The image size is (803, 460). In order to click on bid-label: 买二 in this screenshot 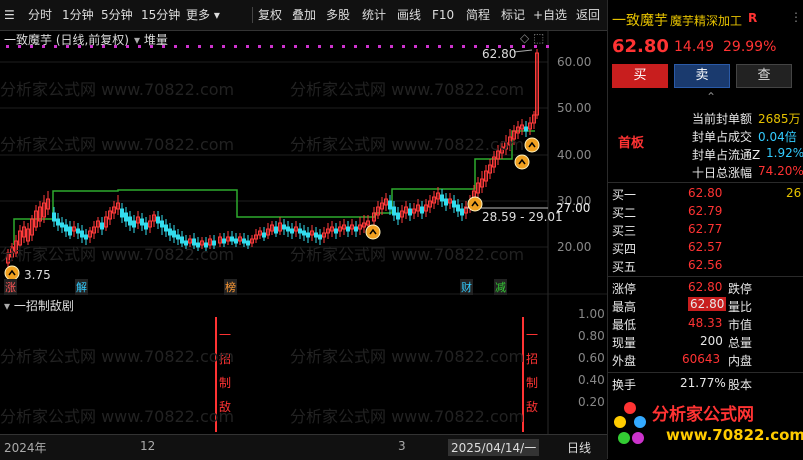, I will do `click(624, 213)`.